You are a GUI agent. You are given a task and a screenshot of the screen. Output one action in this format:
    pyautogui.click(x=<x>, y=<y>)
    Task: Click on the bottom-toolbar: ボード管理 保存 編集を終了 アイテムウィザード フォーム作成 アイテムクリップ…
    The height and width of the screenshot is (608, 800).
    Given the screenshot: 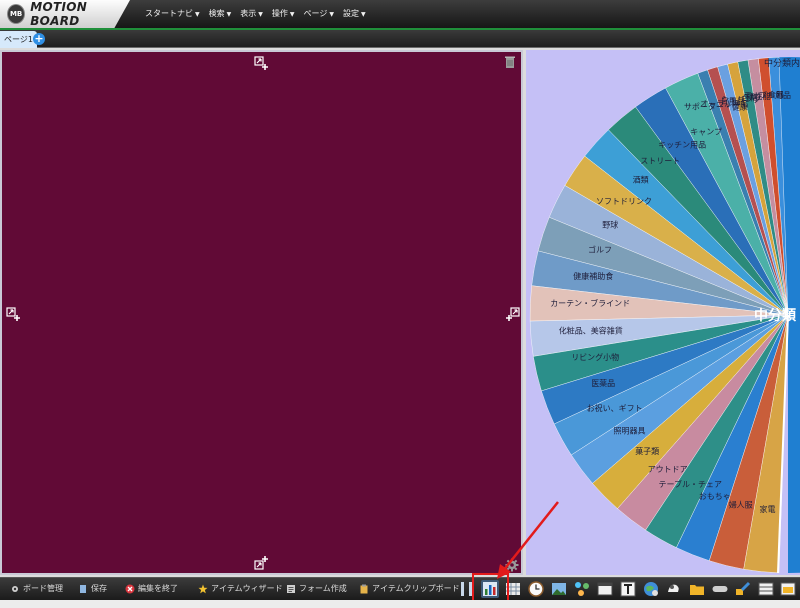 What is the action you would take?
    pyautogui.click(x=400, y=588)
    